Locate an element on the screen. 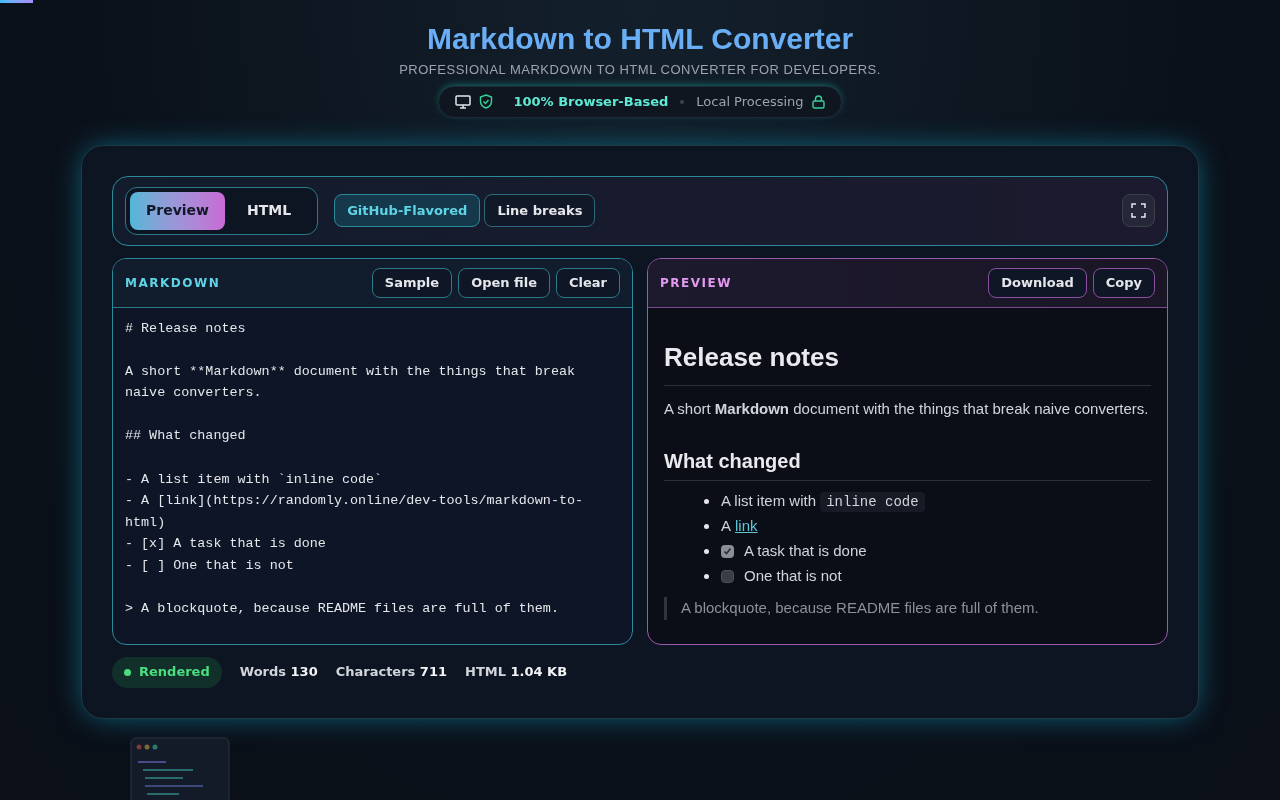 The width and height of the screenshot is (1280, 800). badge-primary-text: 100% Browser-Based is located at coordinates (591, 101).